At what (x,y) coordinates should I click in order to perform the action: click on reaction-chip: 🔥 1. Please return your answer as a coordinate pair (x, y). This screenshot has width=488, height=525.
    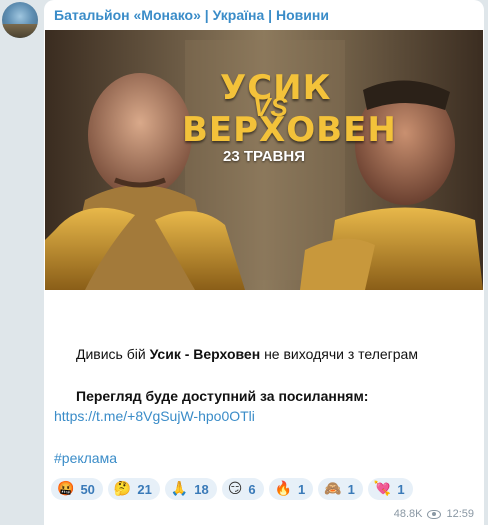
    Looking at the image, I should click on (291, 489).